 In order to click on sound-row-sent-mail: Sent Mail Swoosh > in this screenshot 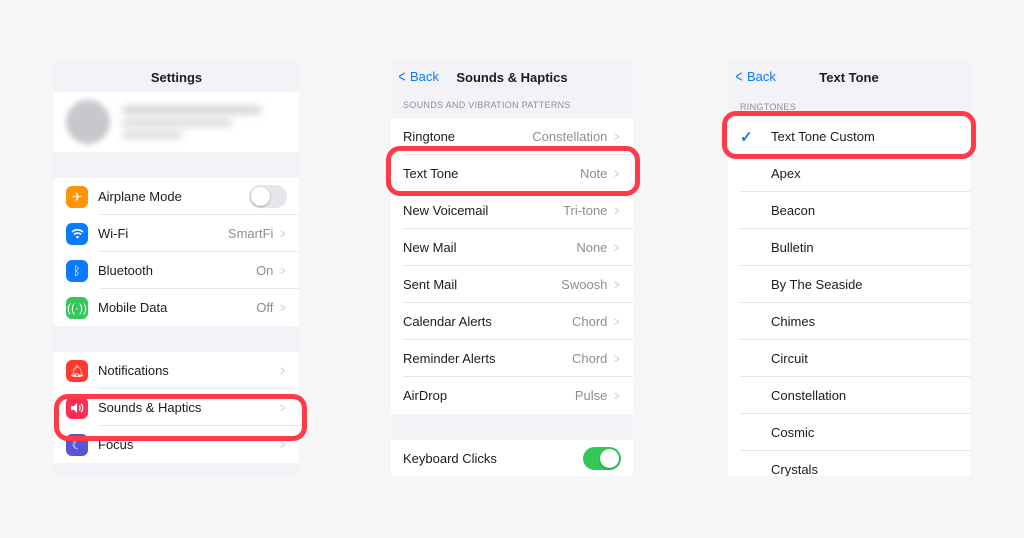, I will do `click(512, 284)`.